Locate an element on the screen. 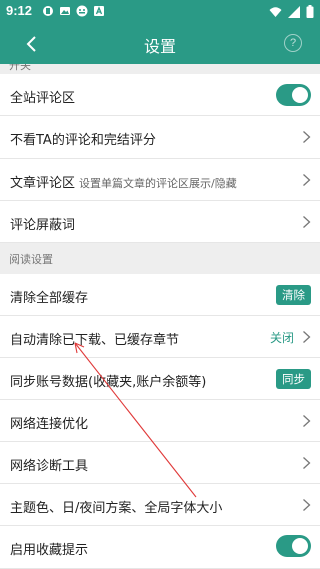 This screenshot has height=569, width=320. row-fav-hint: 启用收藏提示 is located at coordinates (160, 547).